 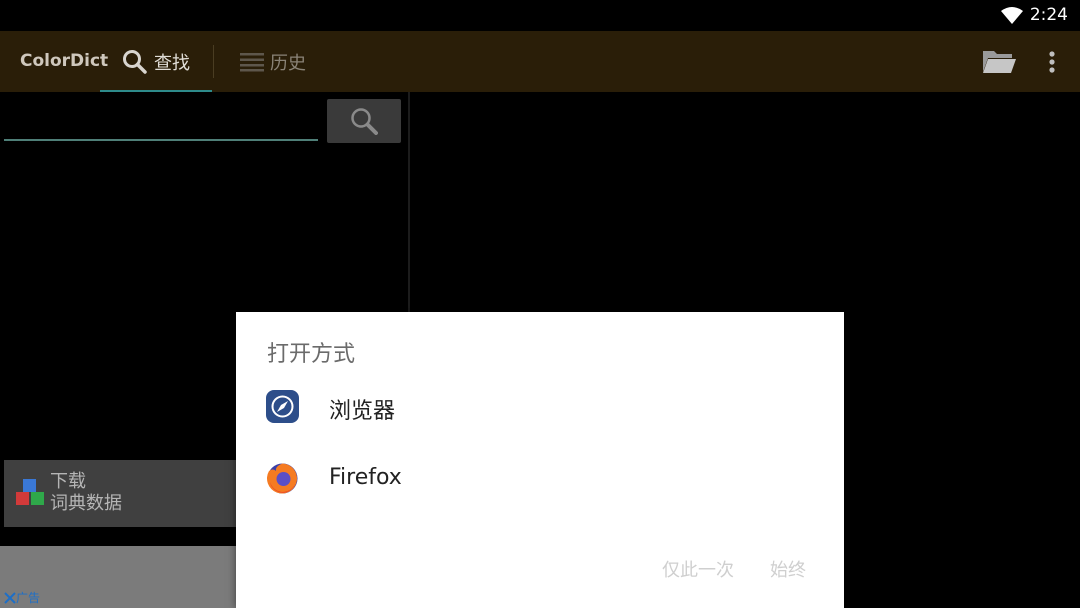 What do you see at coordinates (1012, 15) in the screenshot?
I see `wifi-icon` at bounding box center [1012, 15].